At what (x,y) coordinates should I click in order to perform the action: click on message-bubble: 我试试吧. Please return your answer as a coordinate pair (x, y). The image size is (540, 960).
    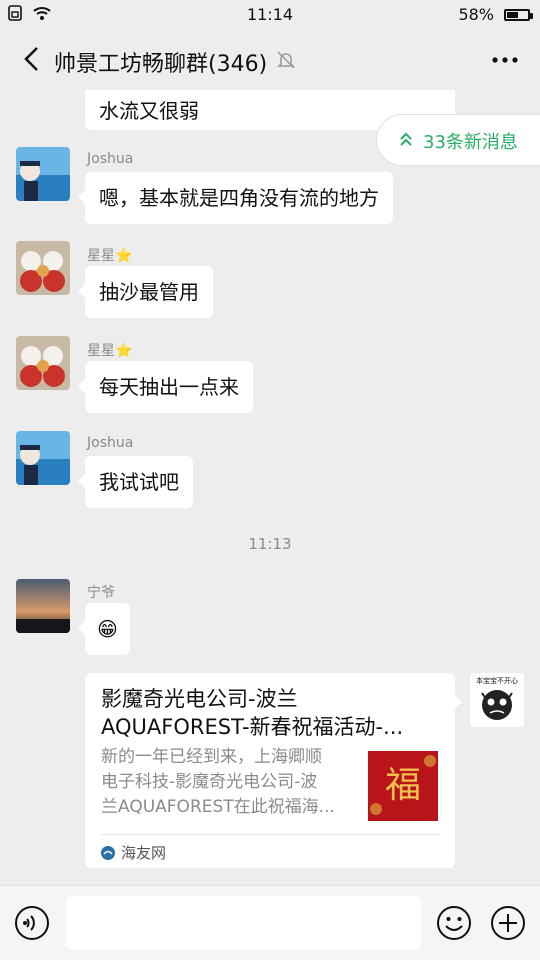
    Looking at the image, I should click on (135, 482).